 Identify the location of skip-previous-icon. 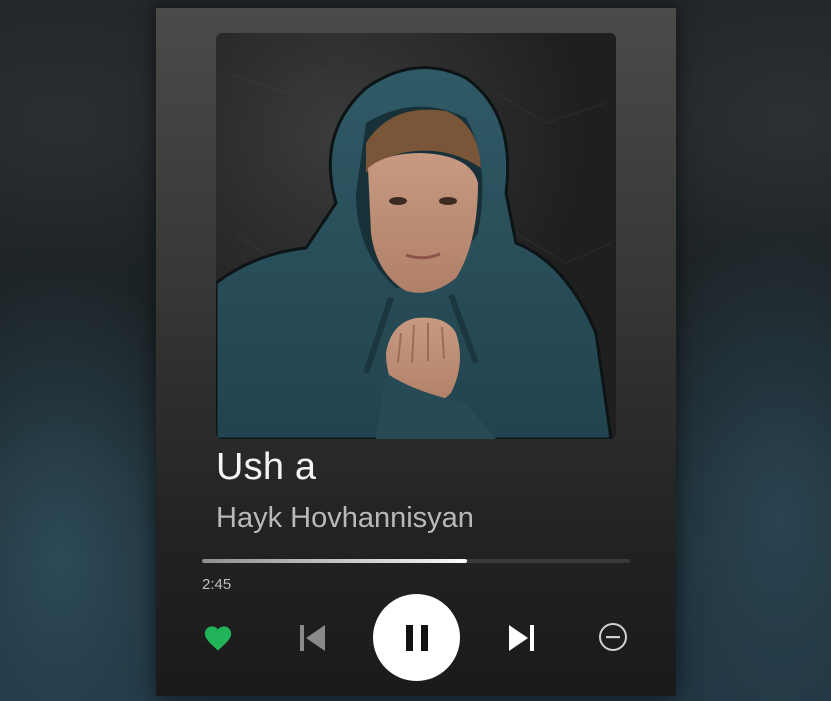
(312, 638).